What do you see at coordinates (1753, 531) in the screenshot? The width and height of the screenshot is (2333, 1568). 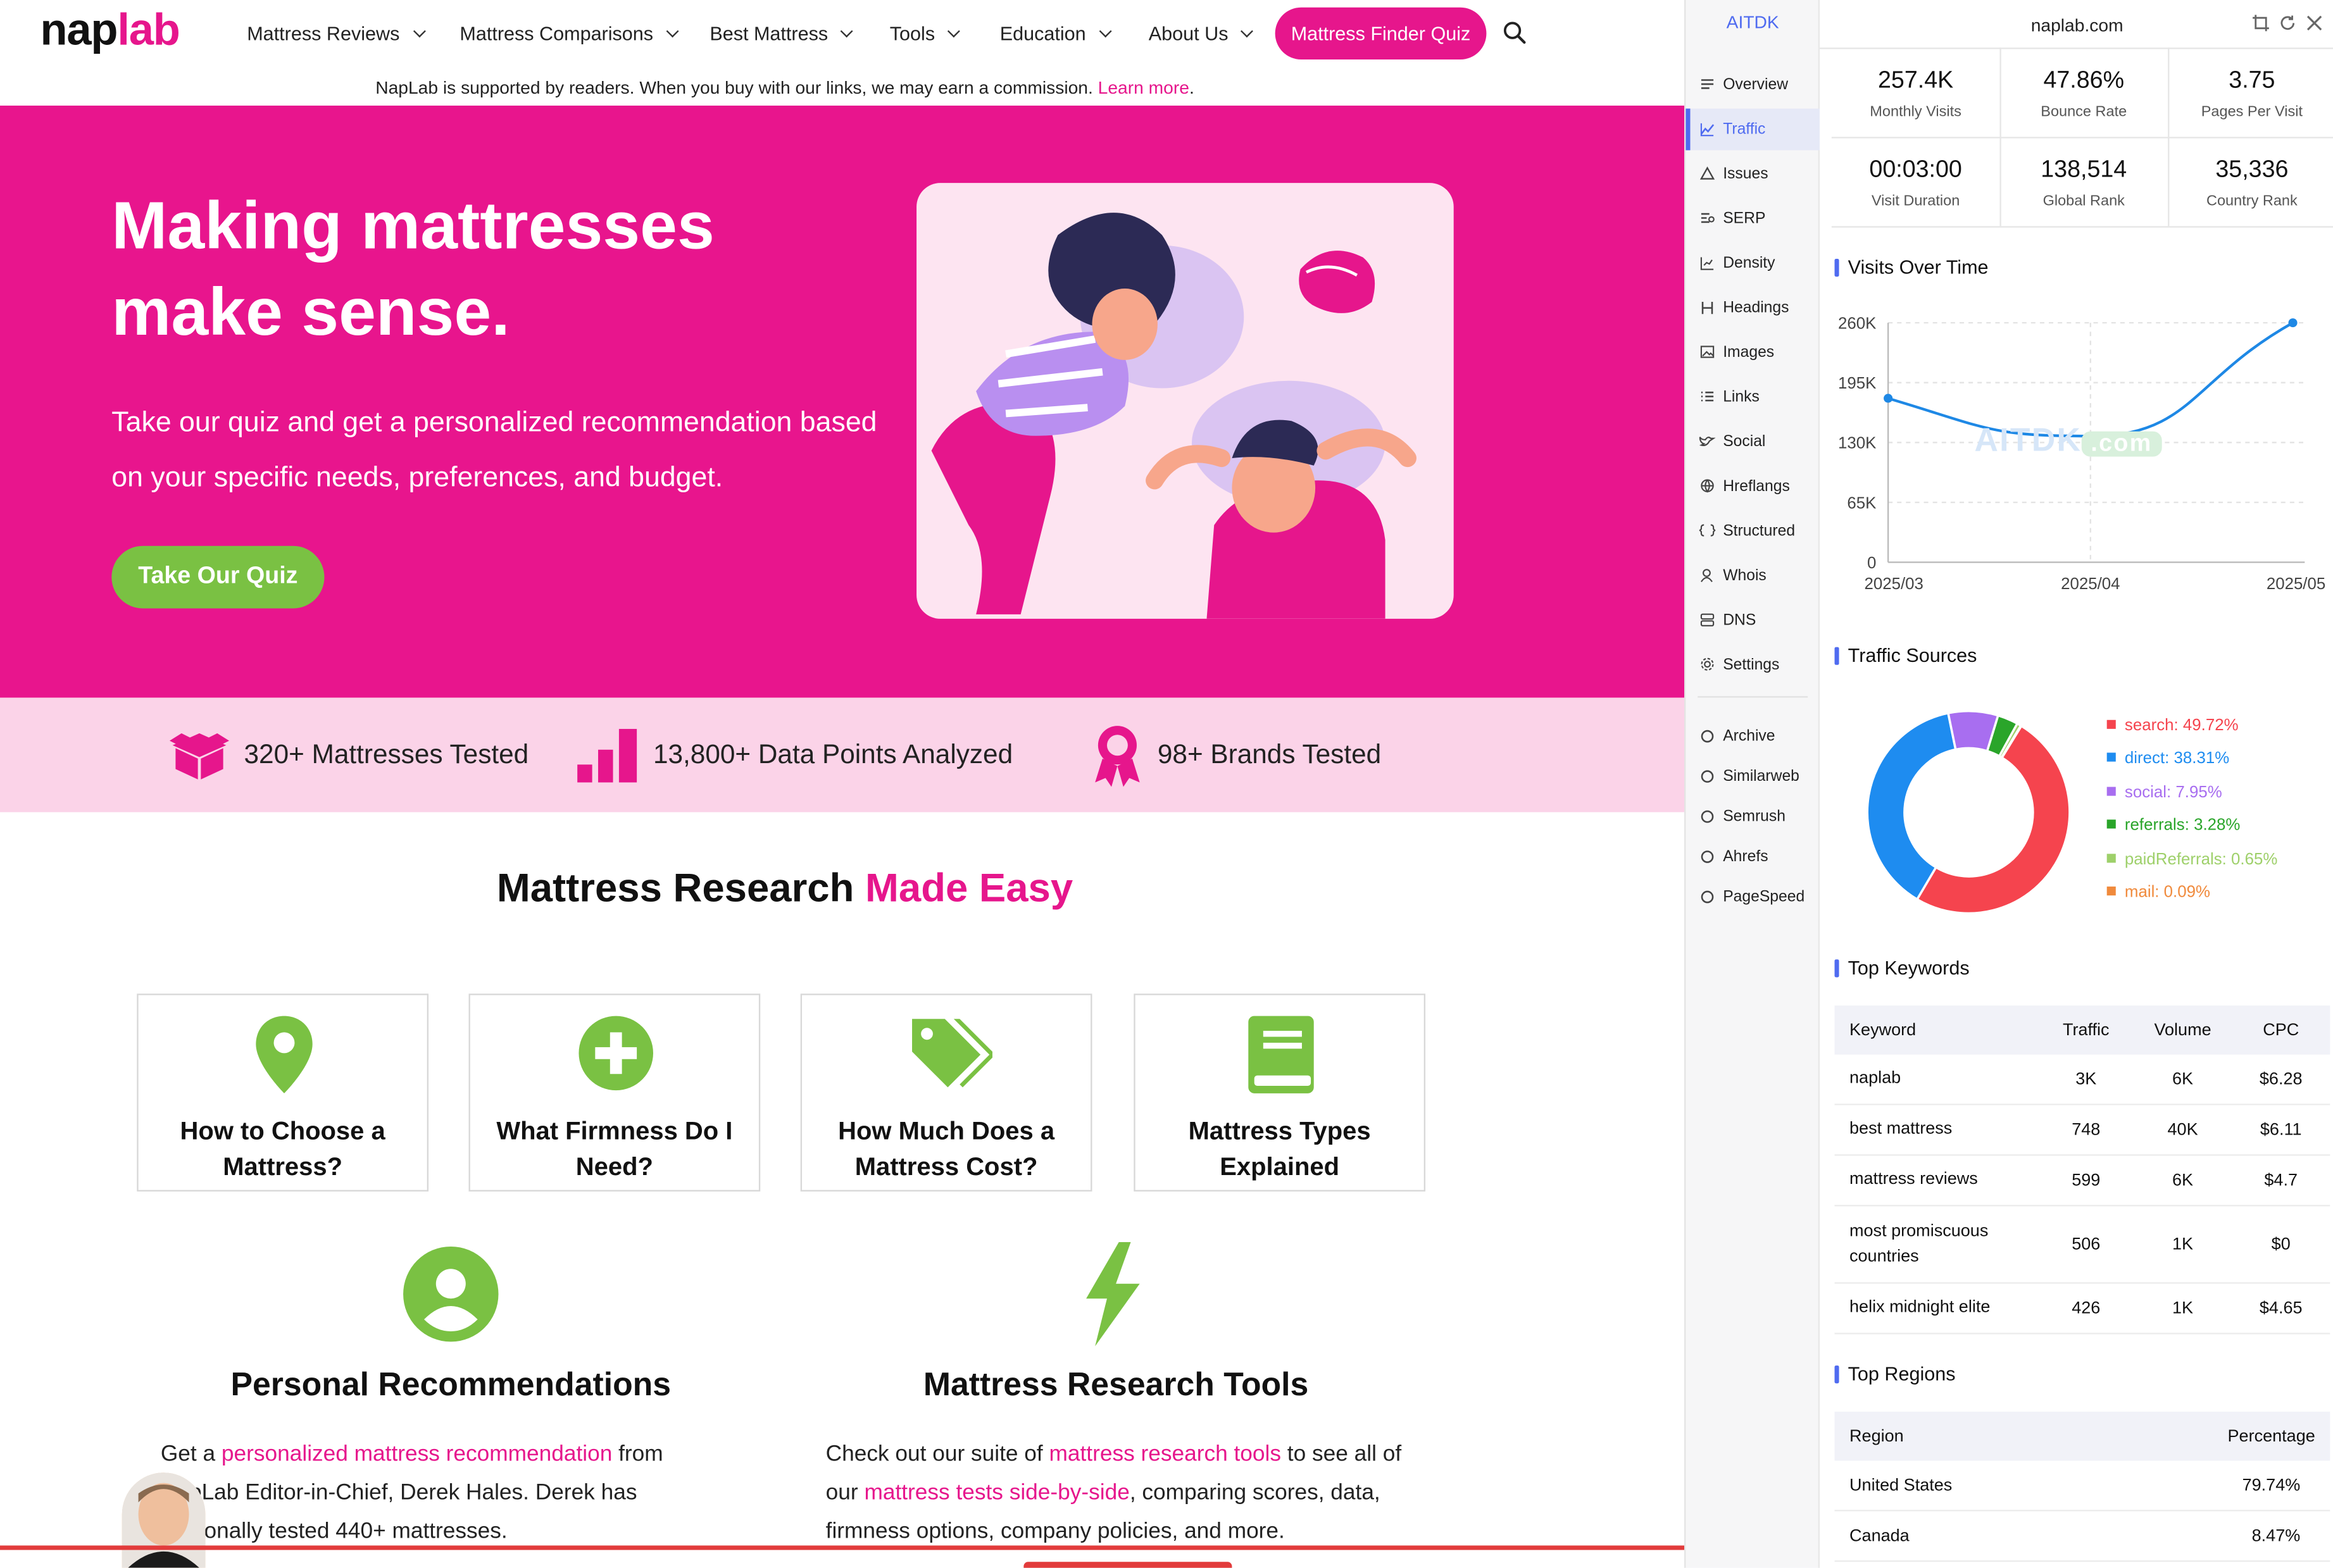 I see `sidebar-item-structured: Structured` at bounding box center [1753, 531].